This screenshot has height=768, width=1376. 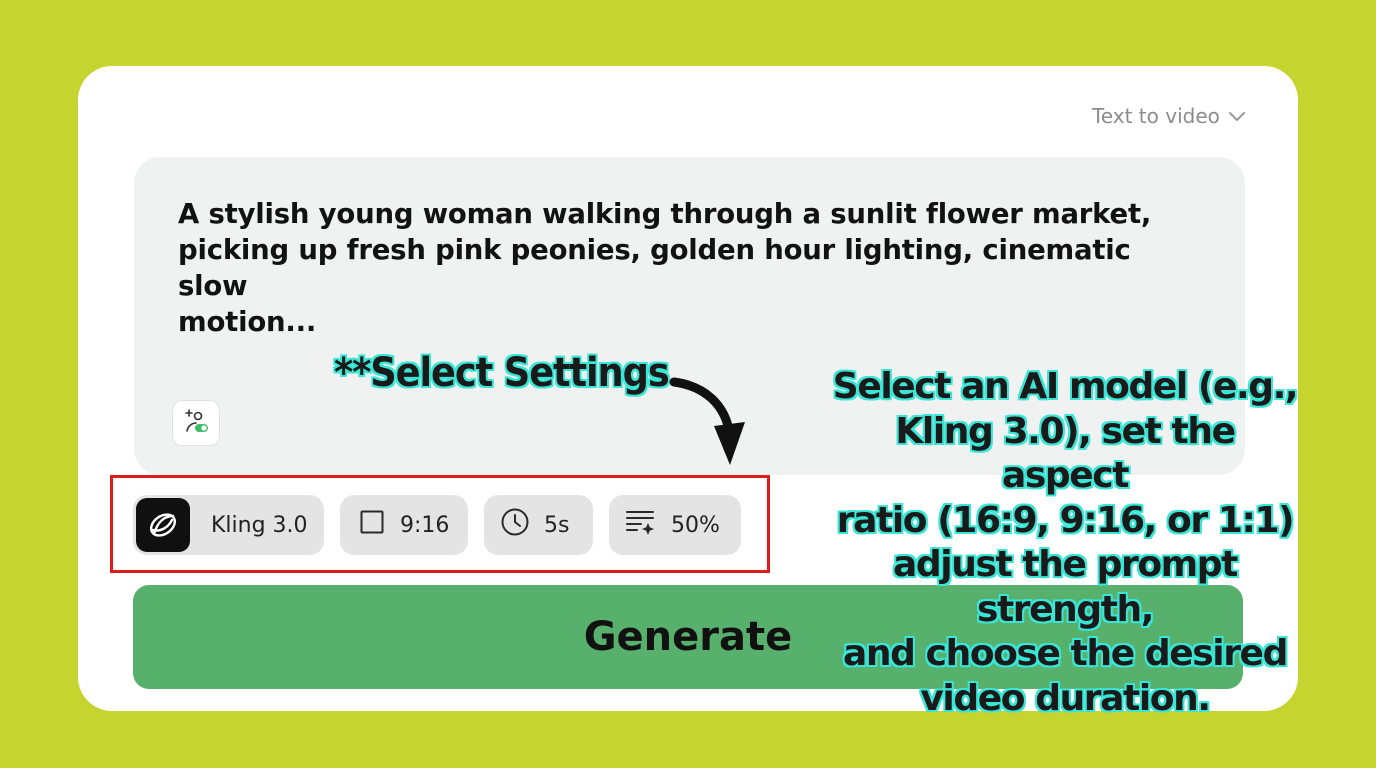 I want to click on curved-arrow-icon, so click(x=707, y=421).